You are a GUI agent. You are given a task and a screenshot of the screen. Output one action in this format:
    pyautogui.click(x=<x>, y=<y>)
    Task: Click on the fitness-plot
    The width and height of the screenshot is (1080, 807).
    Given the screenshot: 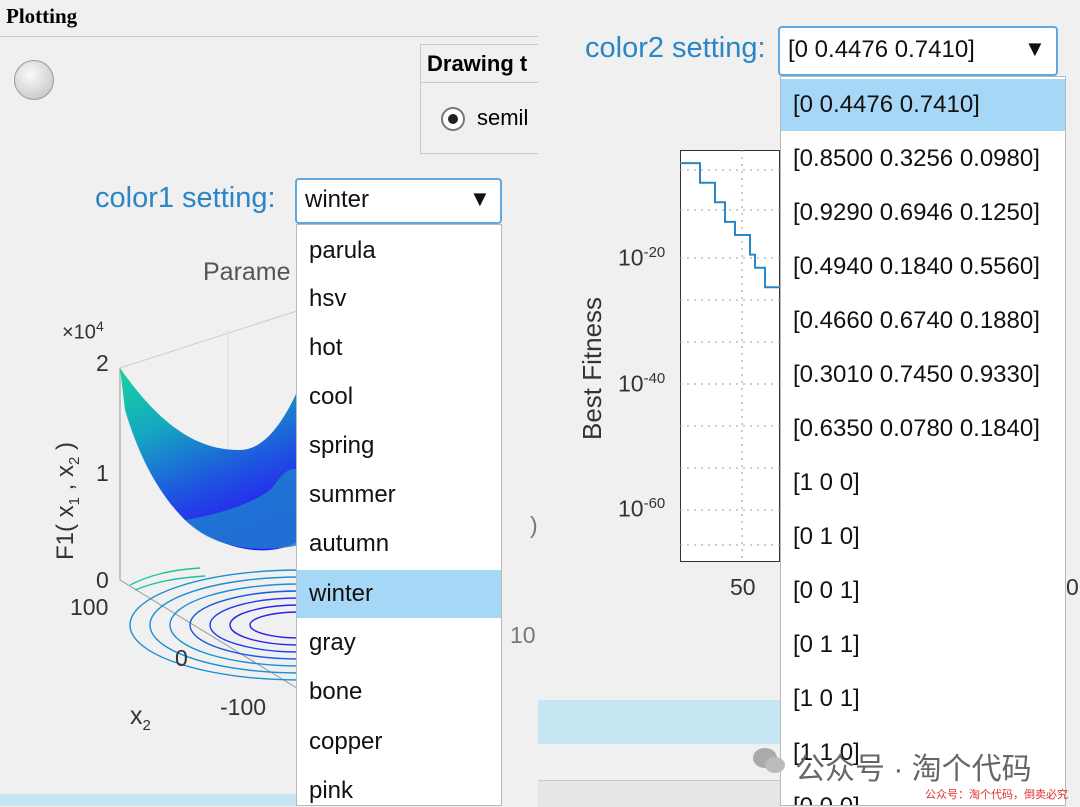 What is the action you would take?
    pyautogui.click(x=730, y=356)
    